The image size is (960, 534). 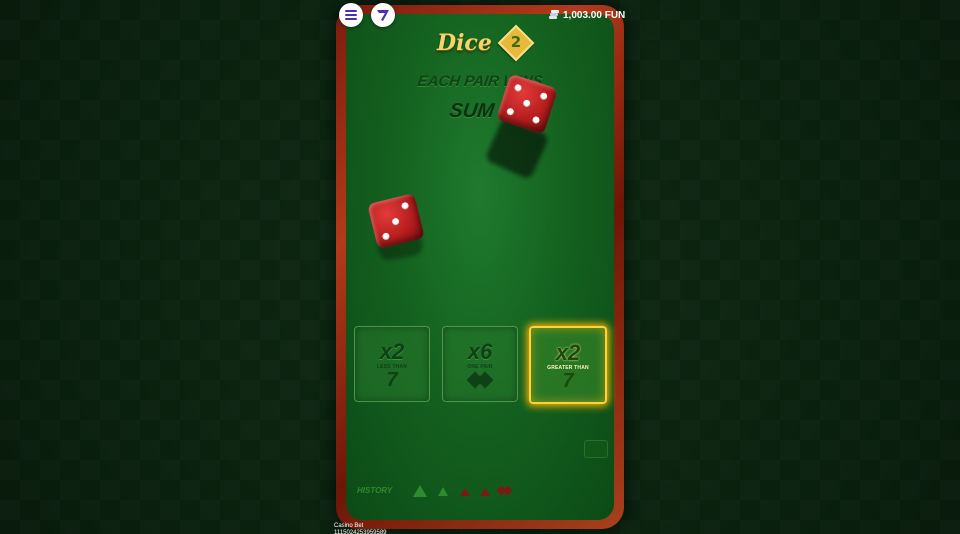 I want to click on menu-button, so click(x=351, y=15).